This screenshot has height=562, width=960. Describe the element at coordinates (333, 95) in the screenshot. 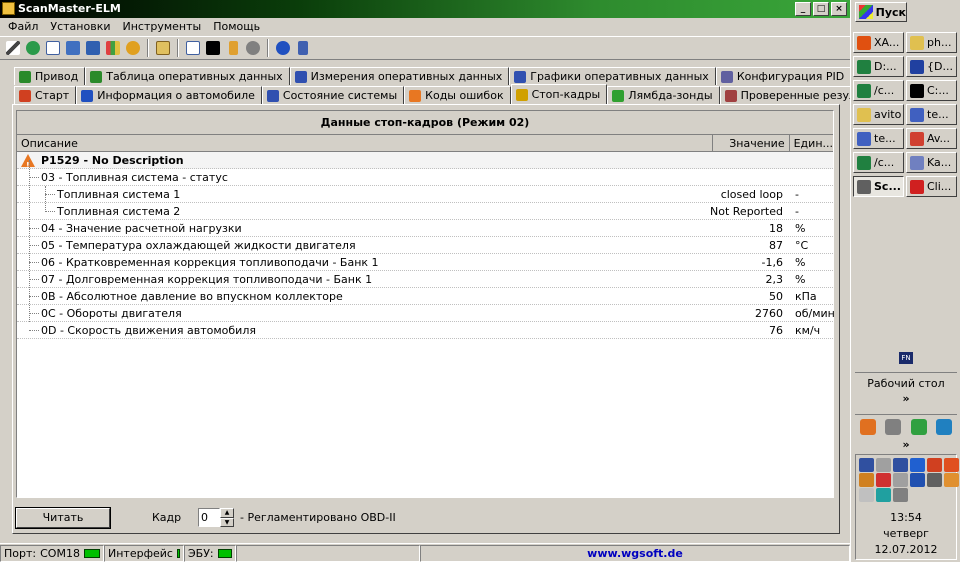

I see `tab-bottom-2: Состояние системы` at that location.